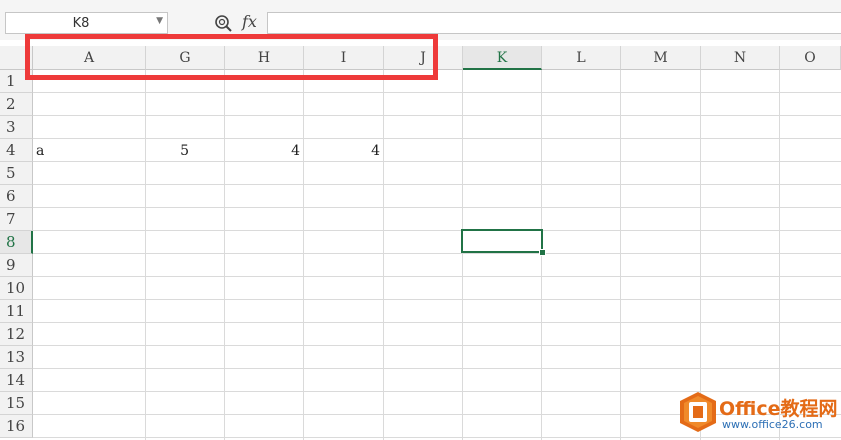 The image size is (841, 440). What do you see at coordinates (698, 412) in the screenshot?
I see `office-logo-icon` at bounding box center [698, 412].